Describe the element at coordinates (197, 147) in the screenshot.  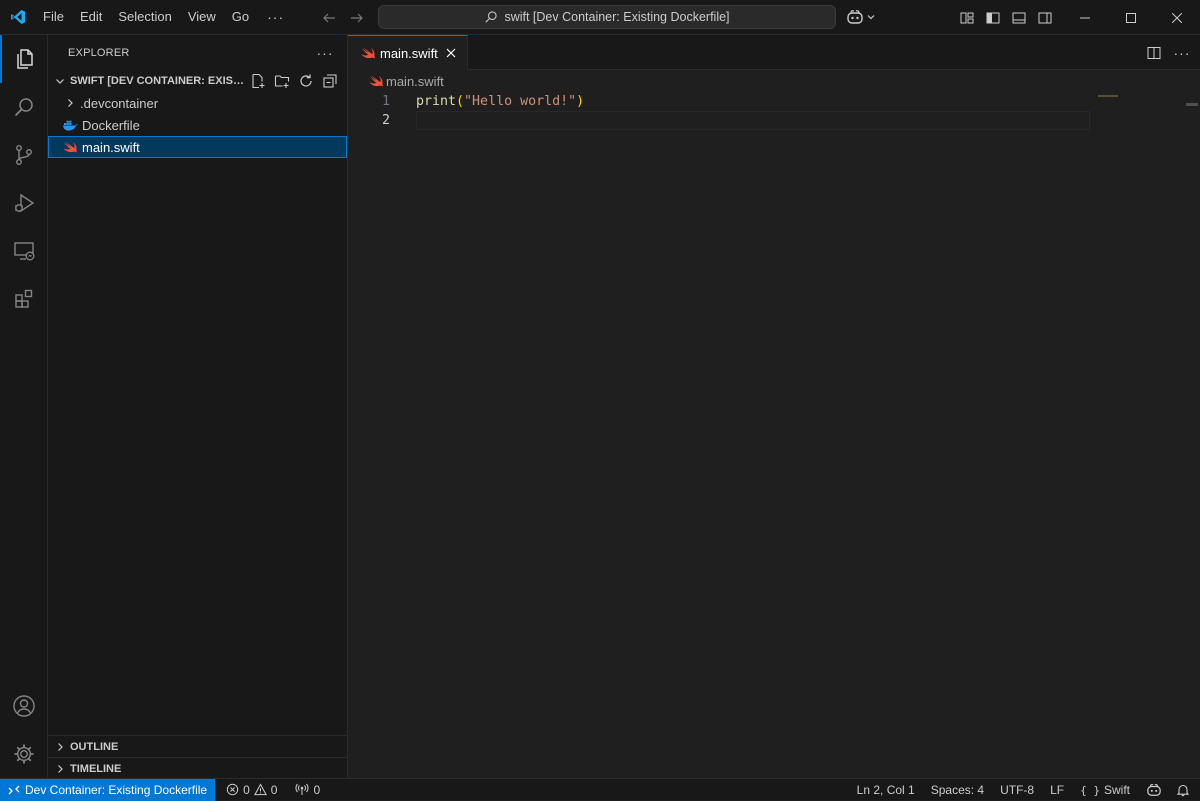
I see `tree-item-main-swift: main.swift` at that location.